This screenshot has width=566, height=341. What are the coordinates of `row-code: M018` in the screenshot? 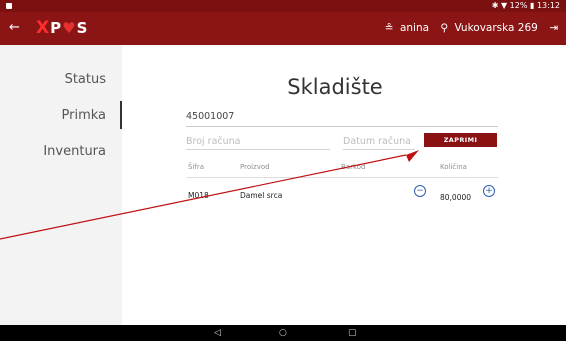 It's located at (198, 195).